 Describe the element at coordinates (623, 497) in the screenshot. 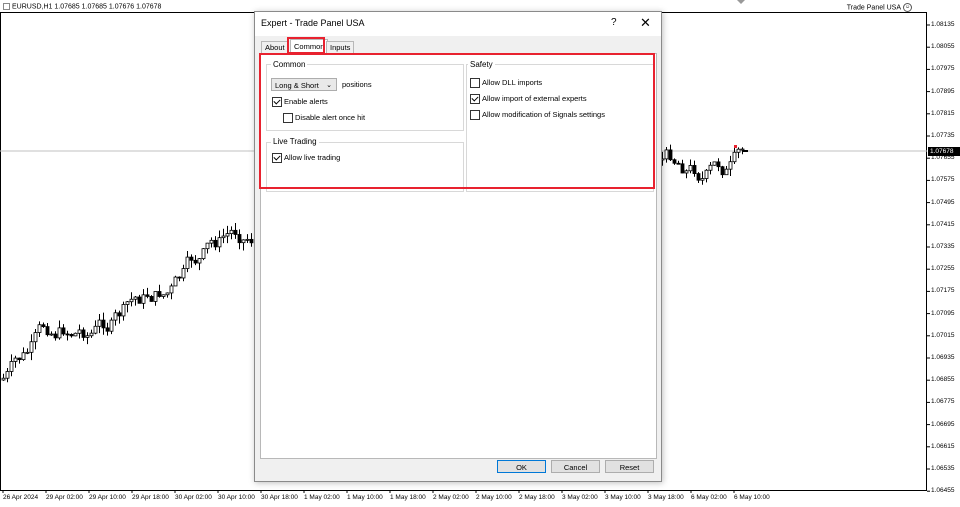

I see `time-tick-label: 3 May 10:00` at that location.